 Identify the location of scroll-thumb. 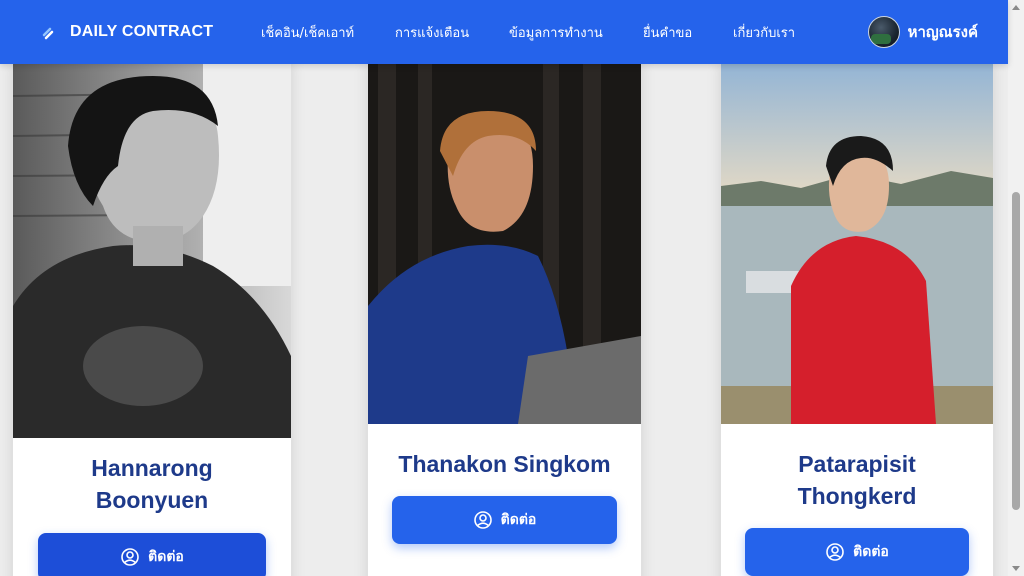
(1016, 351).